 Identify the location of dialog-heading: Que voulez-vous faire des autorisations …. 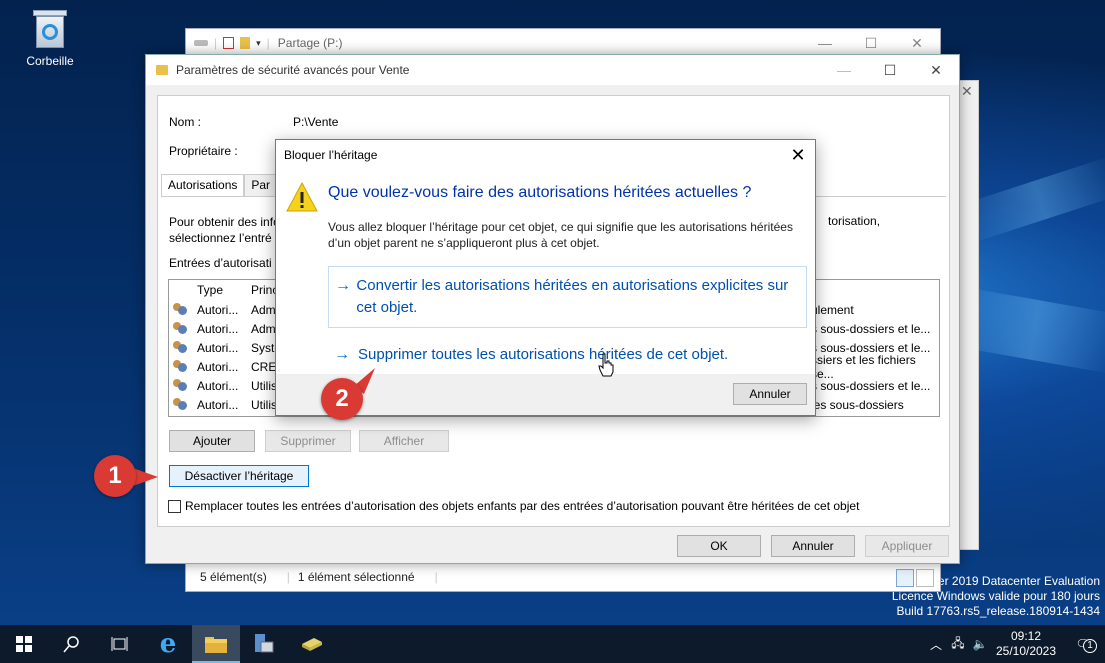
(540, 192).